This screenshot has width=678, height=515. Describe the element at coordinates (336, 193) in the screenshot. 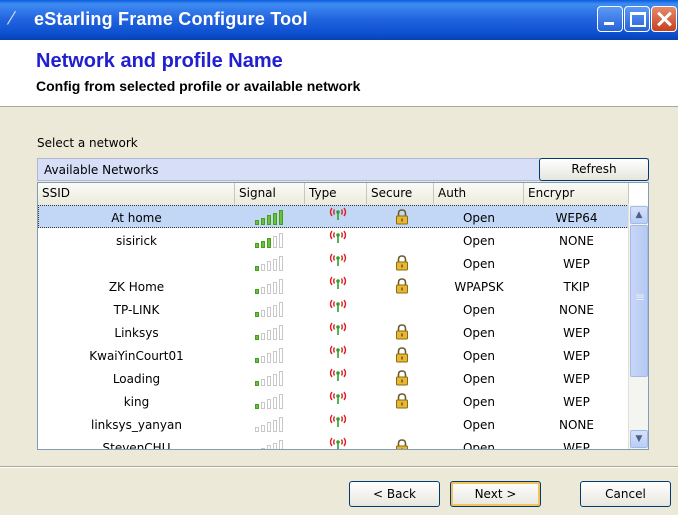

I see `column-header-type: Type` at that location.